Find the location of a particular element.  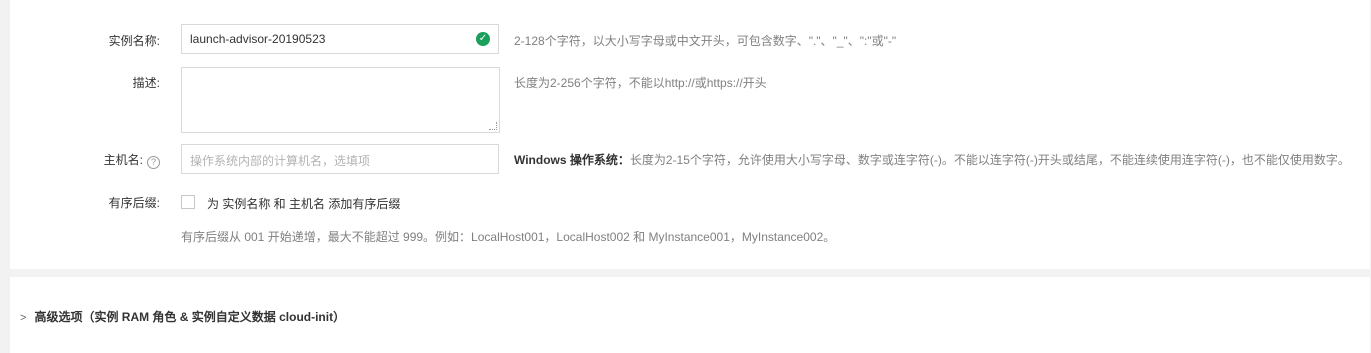

question-circle-icon: ? is located at coordinates (153, 162).